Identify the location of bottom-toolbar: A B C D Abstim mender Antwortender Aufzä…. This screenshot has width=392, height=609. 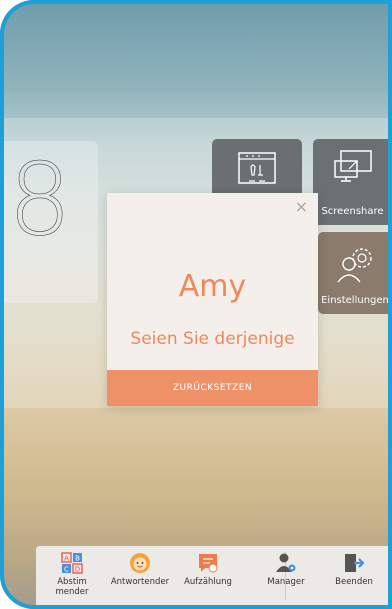
(214, 577).